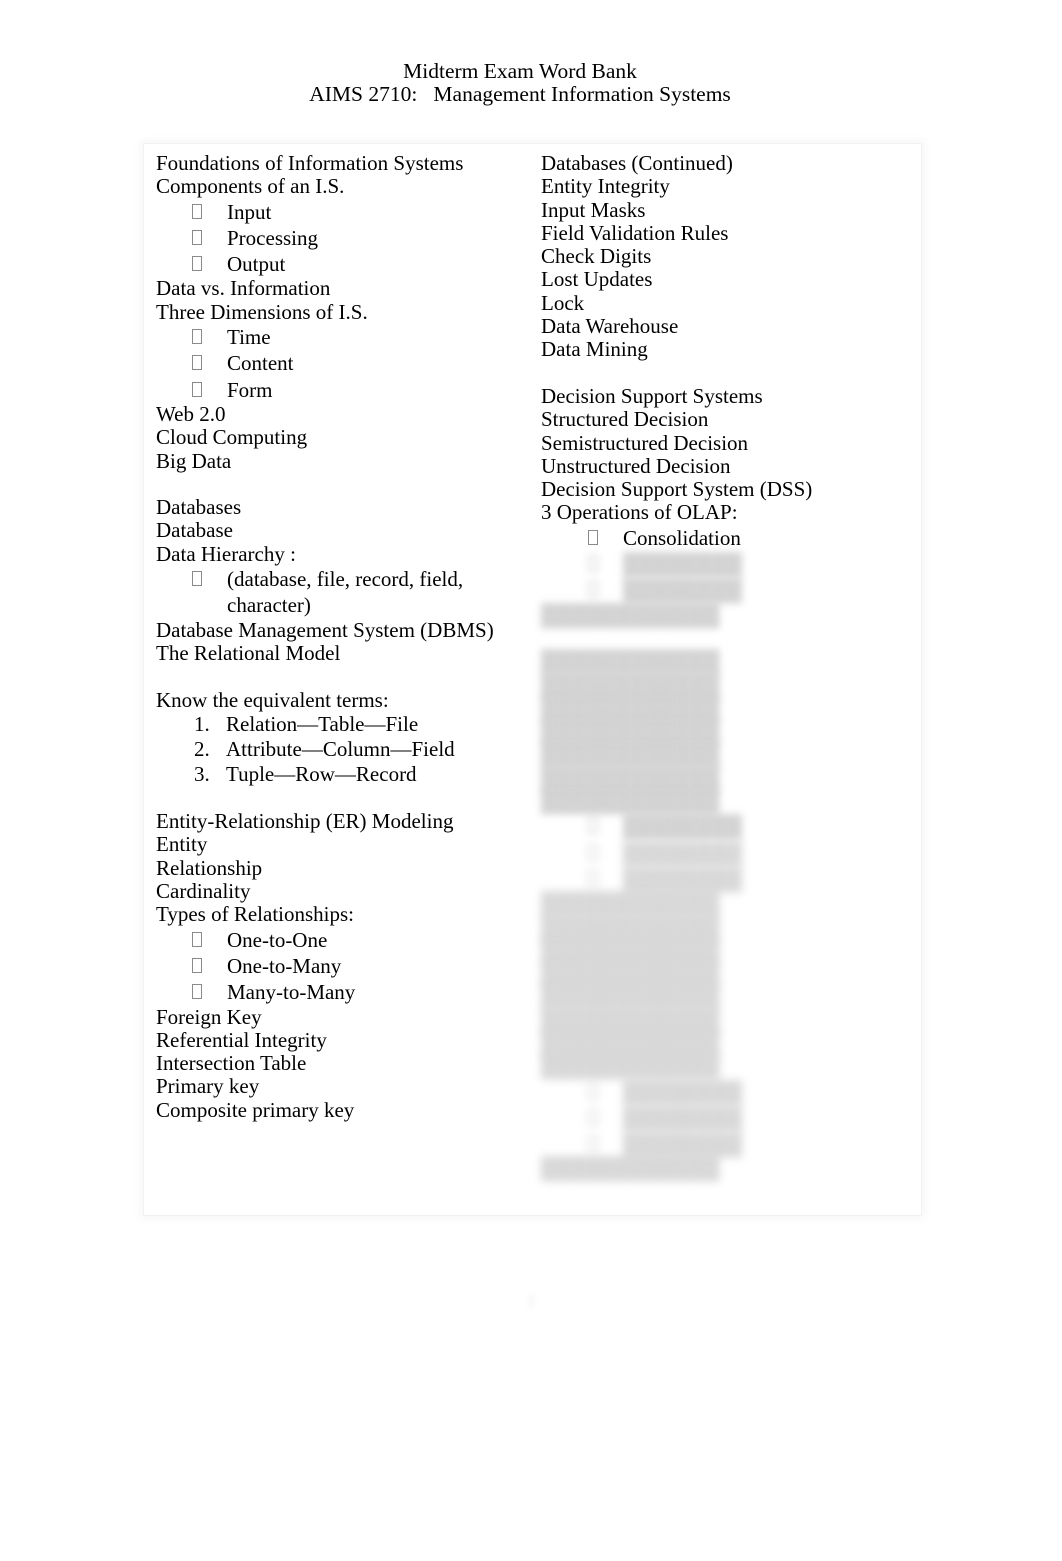 The height and width of the screenshot is (1561, 1062). I want to click on term-line: Semistructured Decision, so click(645, 442).